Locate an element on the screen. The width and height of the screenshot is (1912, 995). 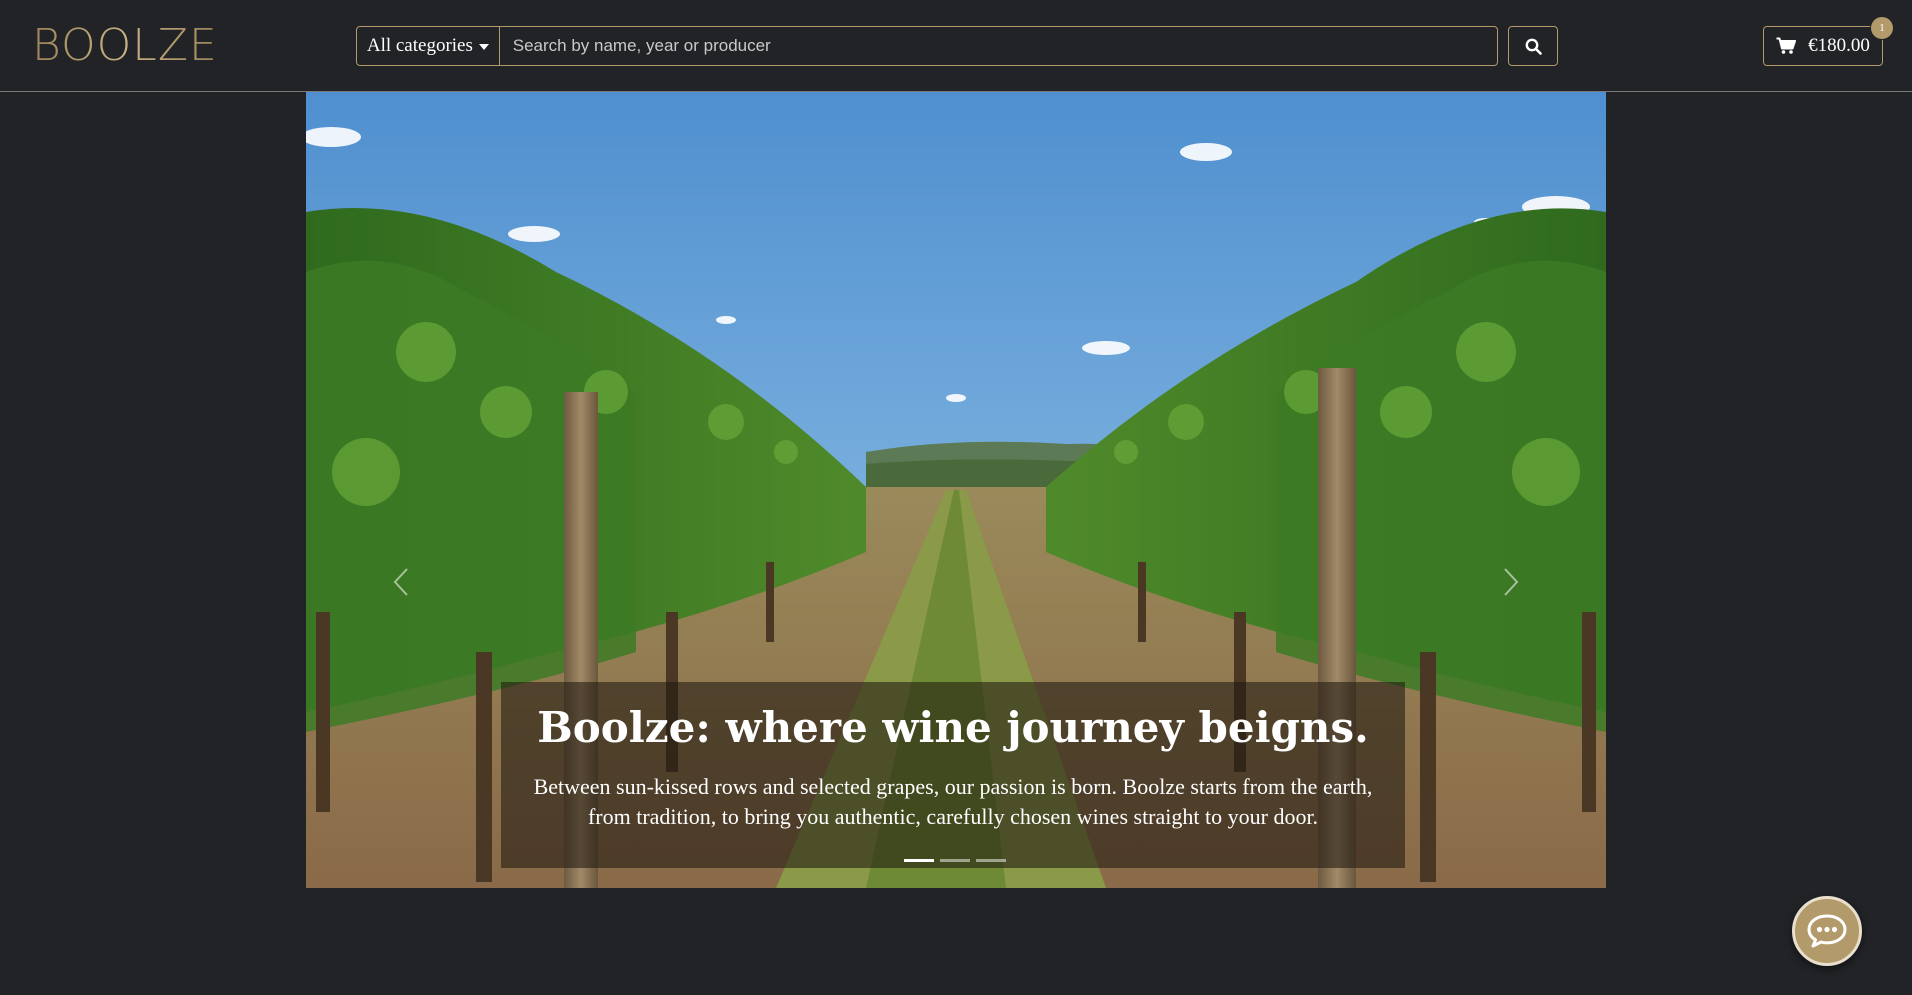
chat-button is located at coordinates (1827, 931).